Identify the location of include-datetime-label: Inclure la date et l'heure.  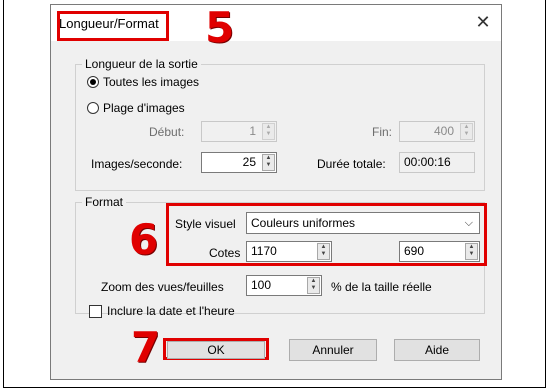
(171, 311).